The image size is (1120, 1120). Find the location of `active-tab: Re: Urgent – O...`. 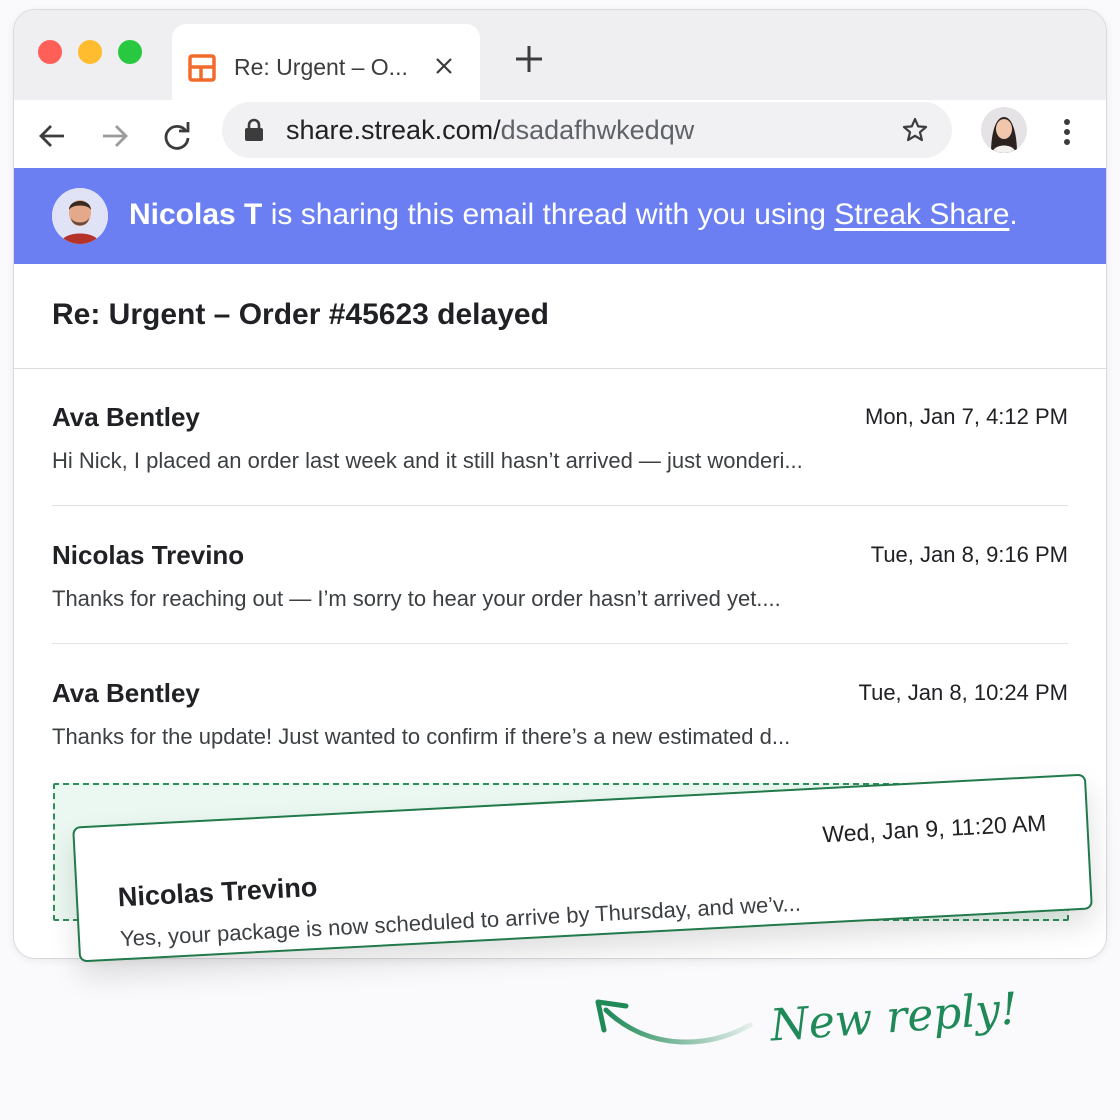

active-tab: Re: Urgent – O... is located at coordinates (326, 63).